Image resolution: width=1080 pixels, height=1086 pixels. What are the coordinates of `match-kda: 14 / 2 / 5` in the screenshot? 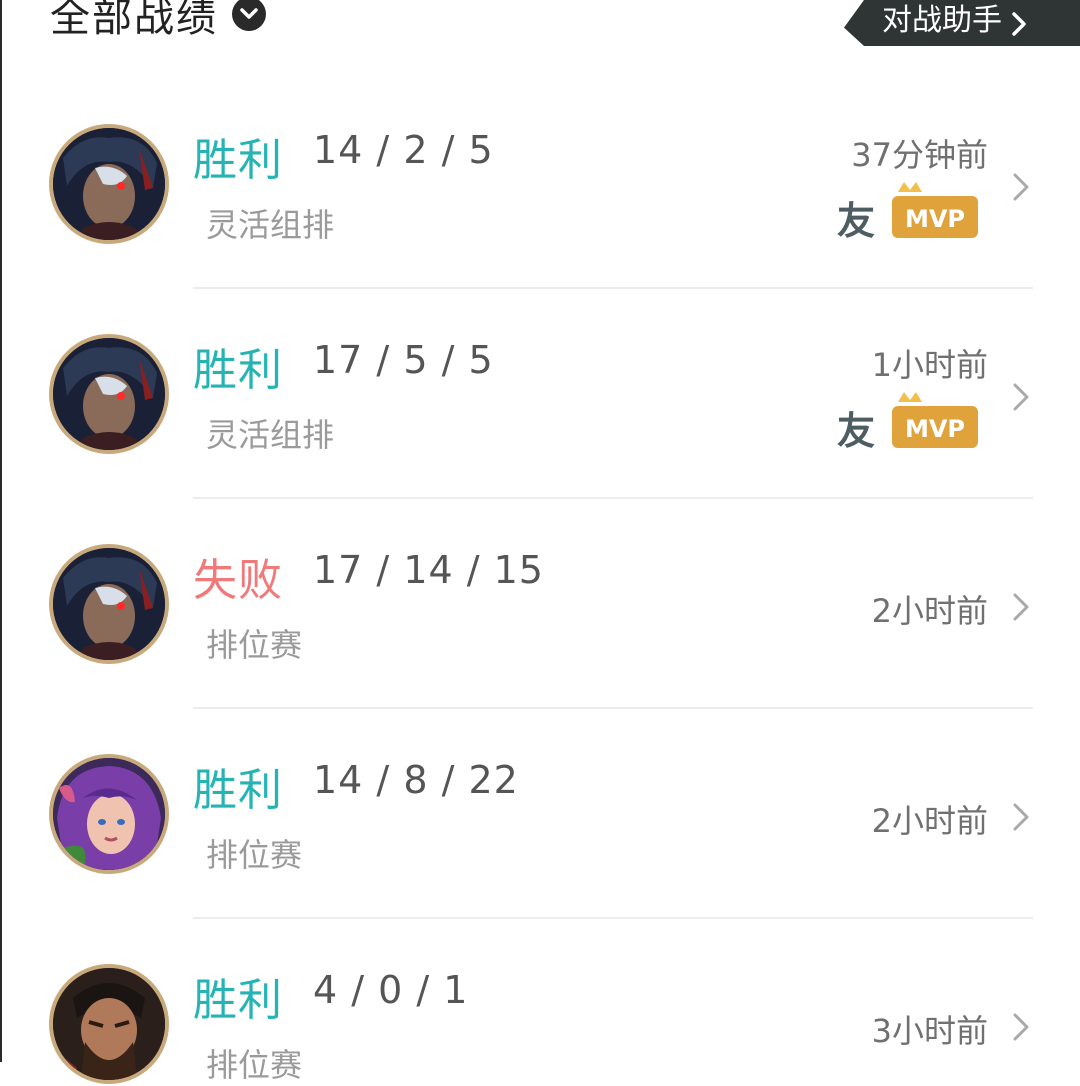 It's located at (403, 150).